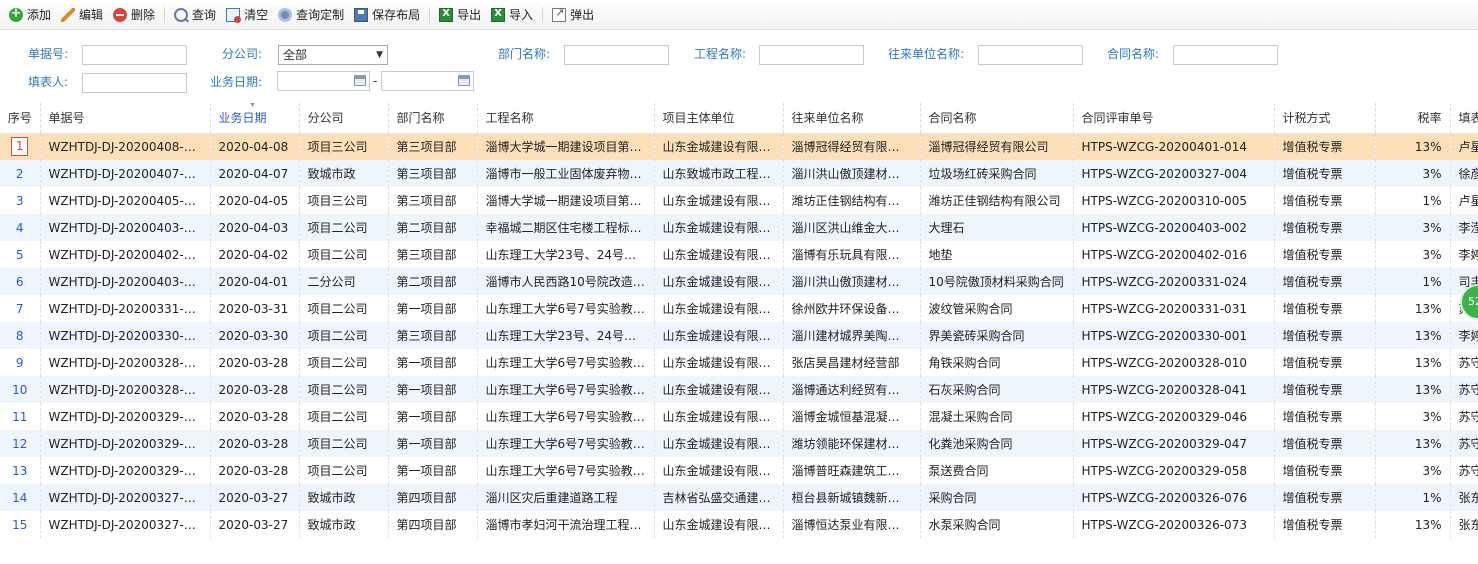 The width and height of the screenshot is (1478, 564). I want to click on cell-filler: 张东, so click(1464, 497).